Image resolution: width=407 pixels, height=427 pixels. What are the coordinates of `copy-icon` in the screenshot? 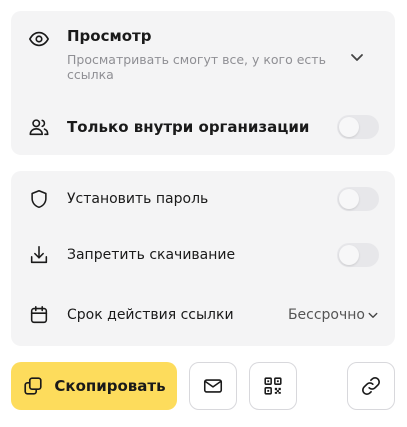 It's located at (33, 386).